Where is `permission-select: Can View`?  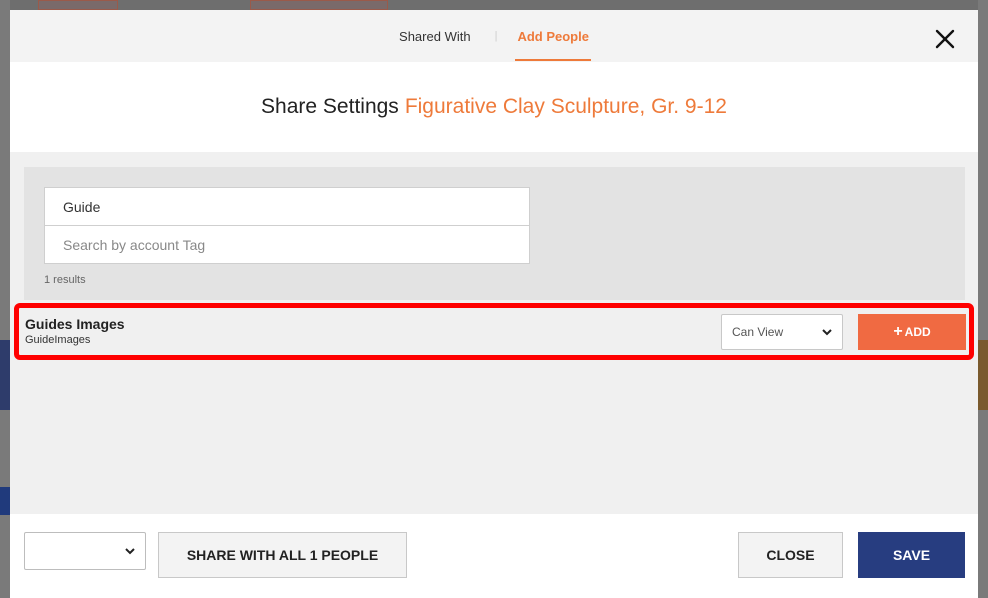 permission-select: Can View is located at coordinates (782, 332).